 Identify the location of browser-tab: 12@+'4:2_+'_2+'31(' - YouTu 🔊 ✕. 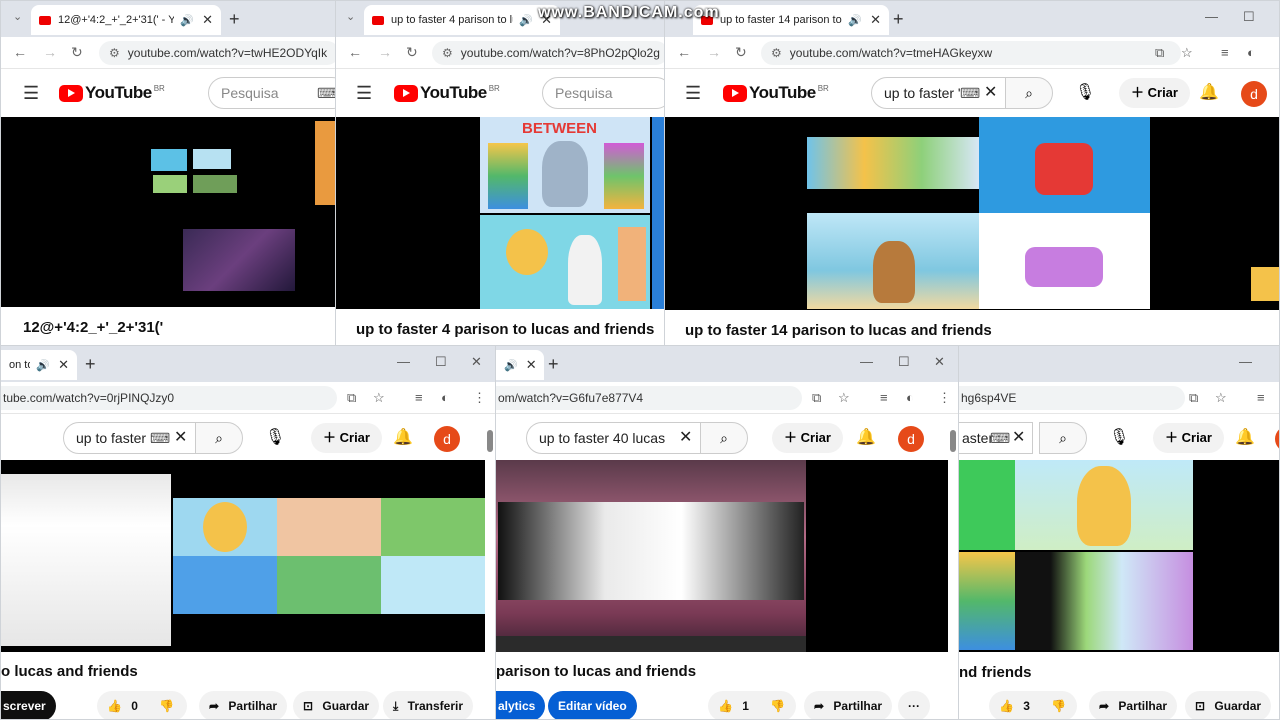
(126, 20).